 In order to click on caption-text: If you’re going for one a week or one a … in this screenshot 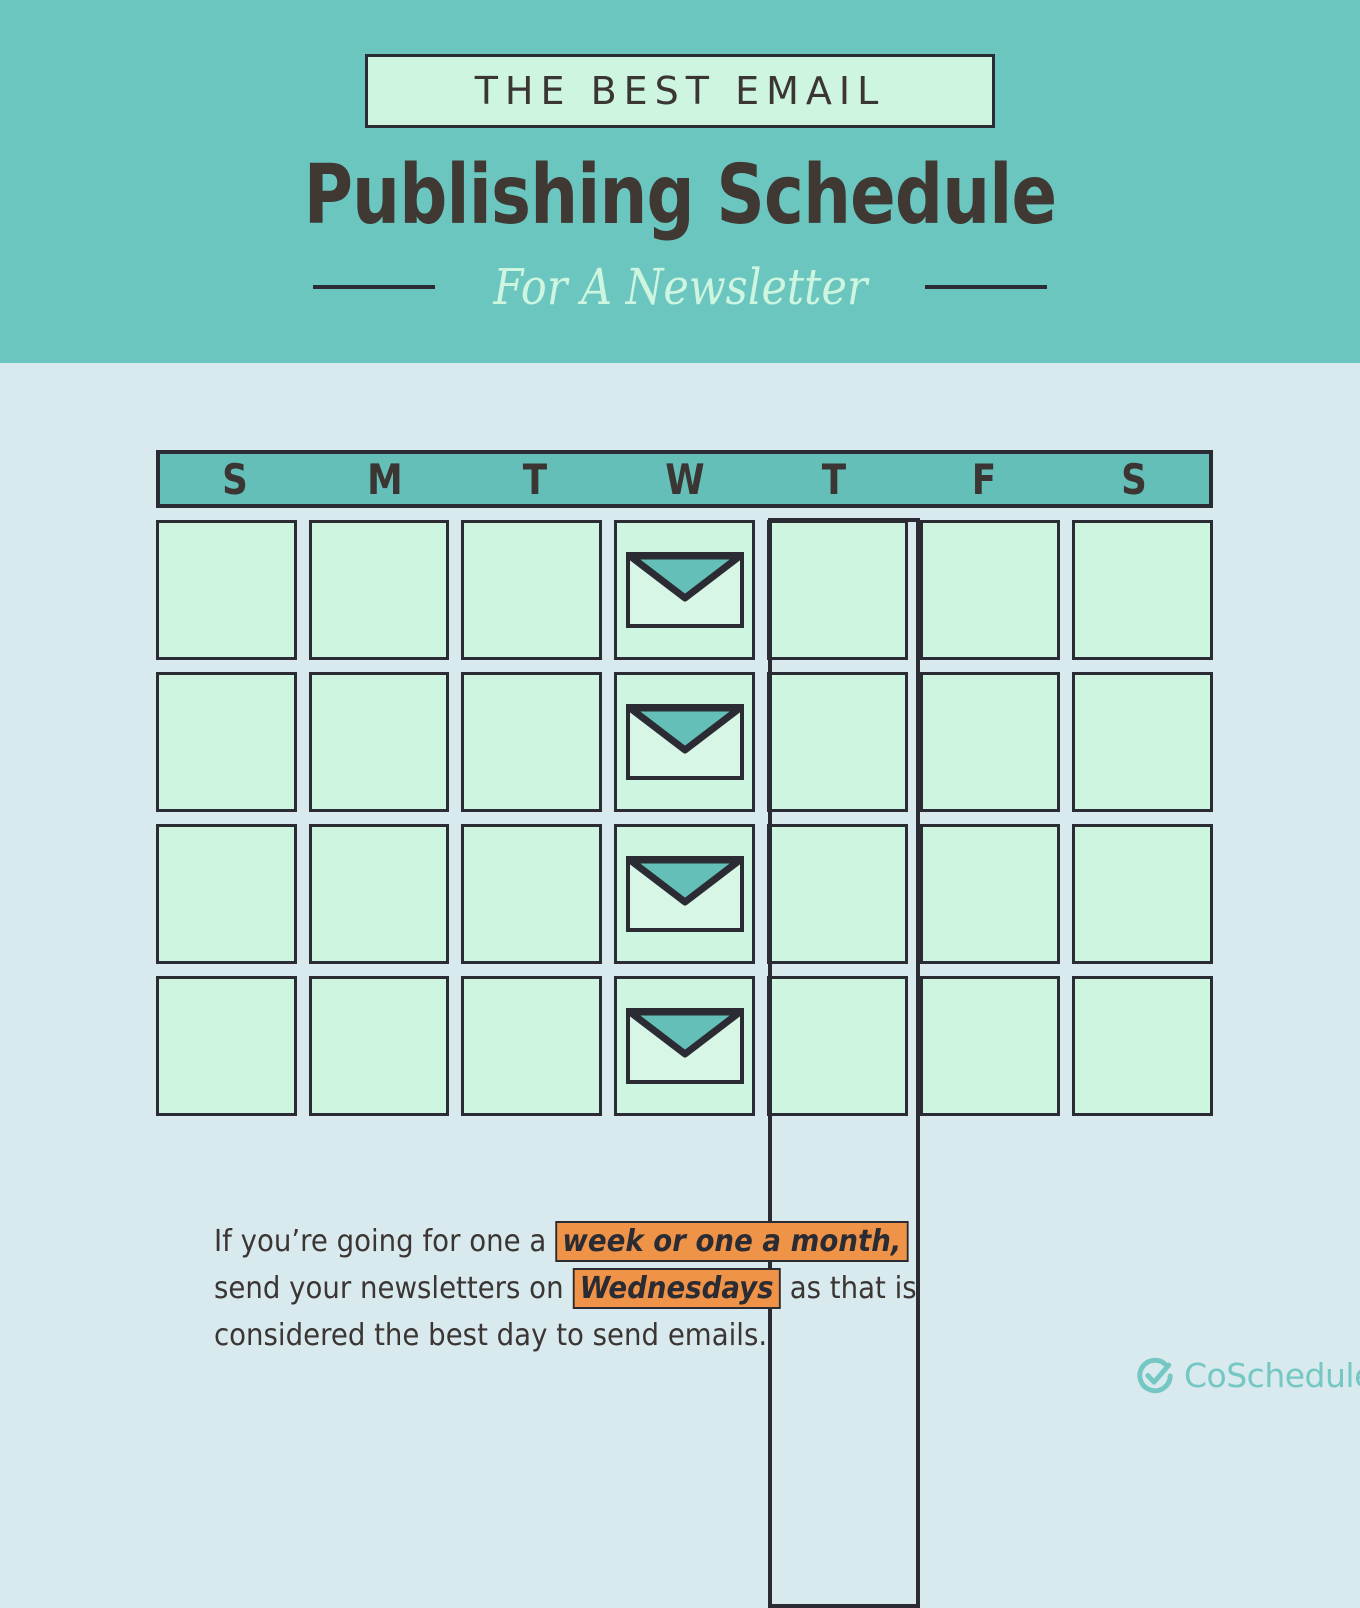, I will do `click(591, 1288)`.